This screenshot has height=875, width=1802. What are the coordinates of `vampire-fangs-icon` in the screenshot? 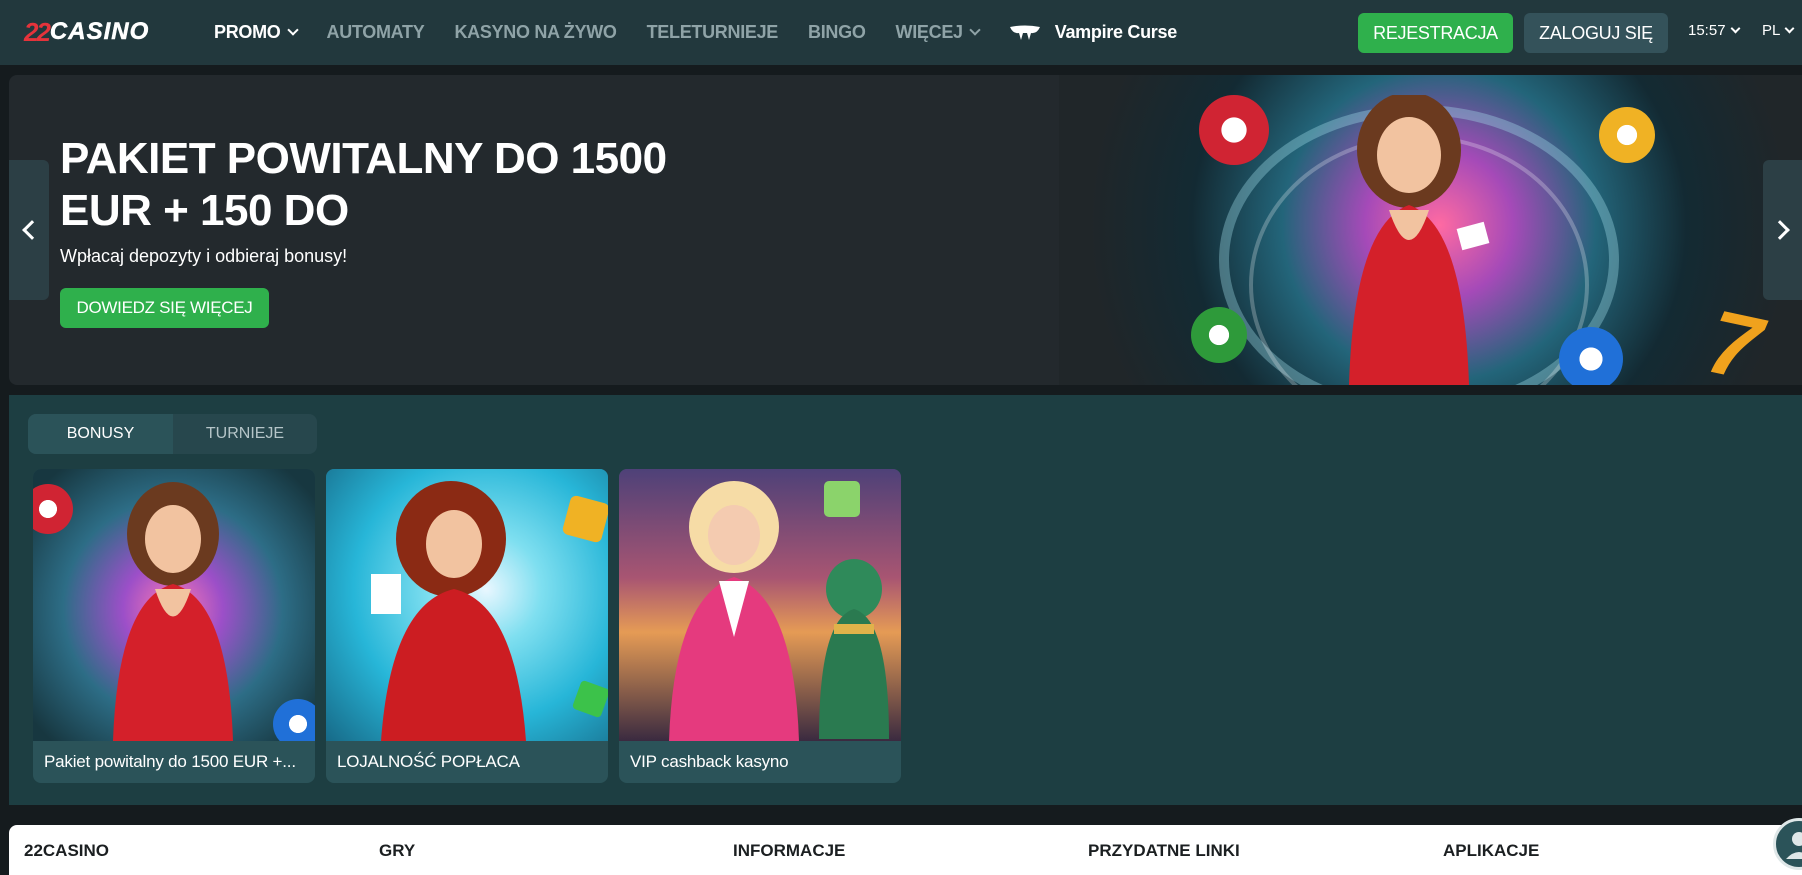 It's located at (1024, 32).